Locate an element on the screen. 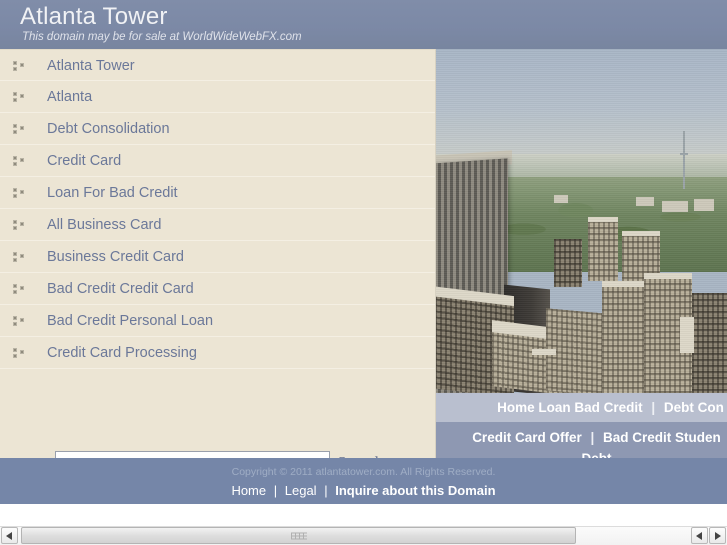  footer-nav: Home | Legal | Inquire about this Domain is located at coordinates (363, 491).